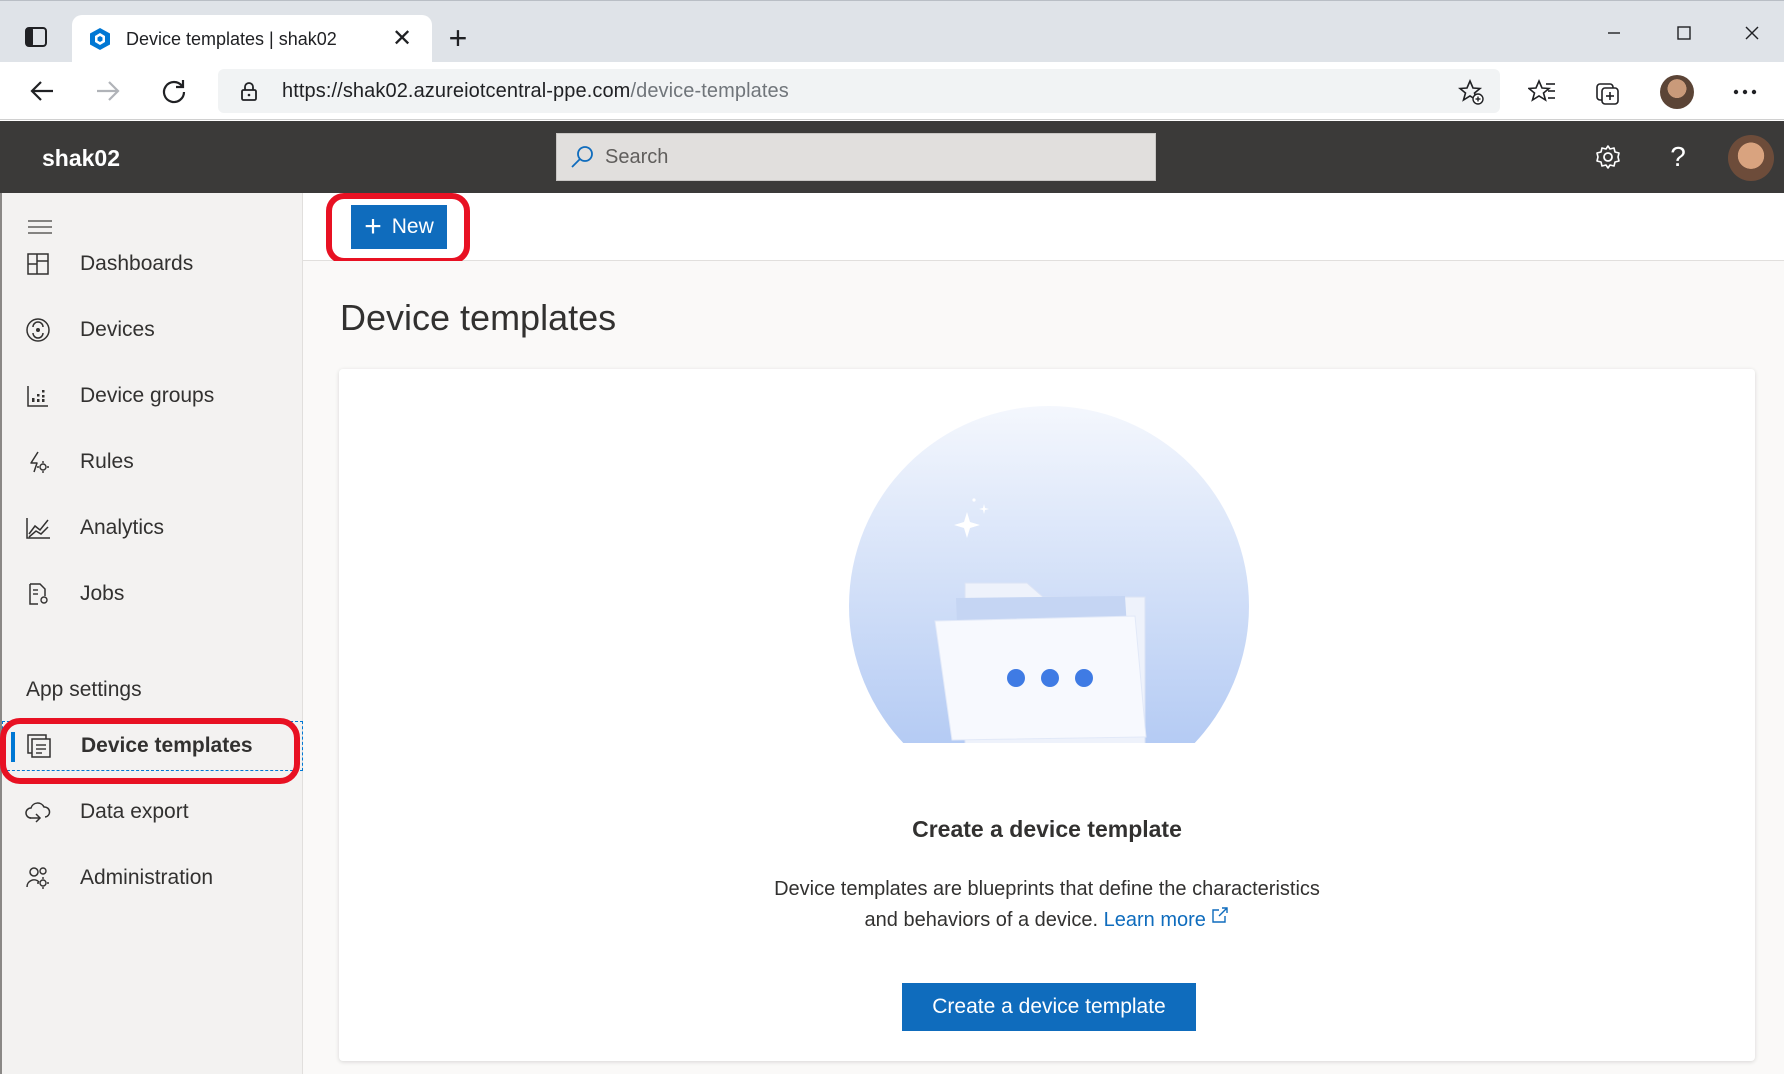 This screenshot has width=1784, height=1074. What do you see at coordinates (81, 158) in the screenshot?
I see `app-name: shak02` at bounding box center [81, 158].